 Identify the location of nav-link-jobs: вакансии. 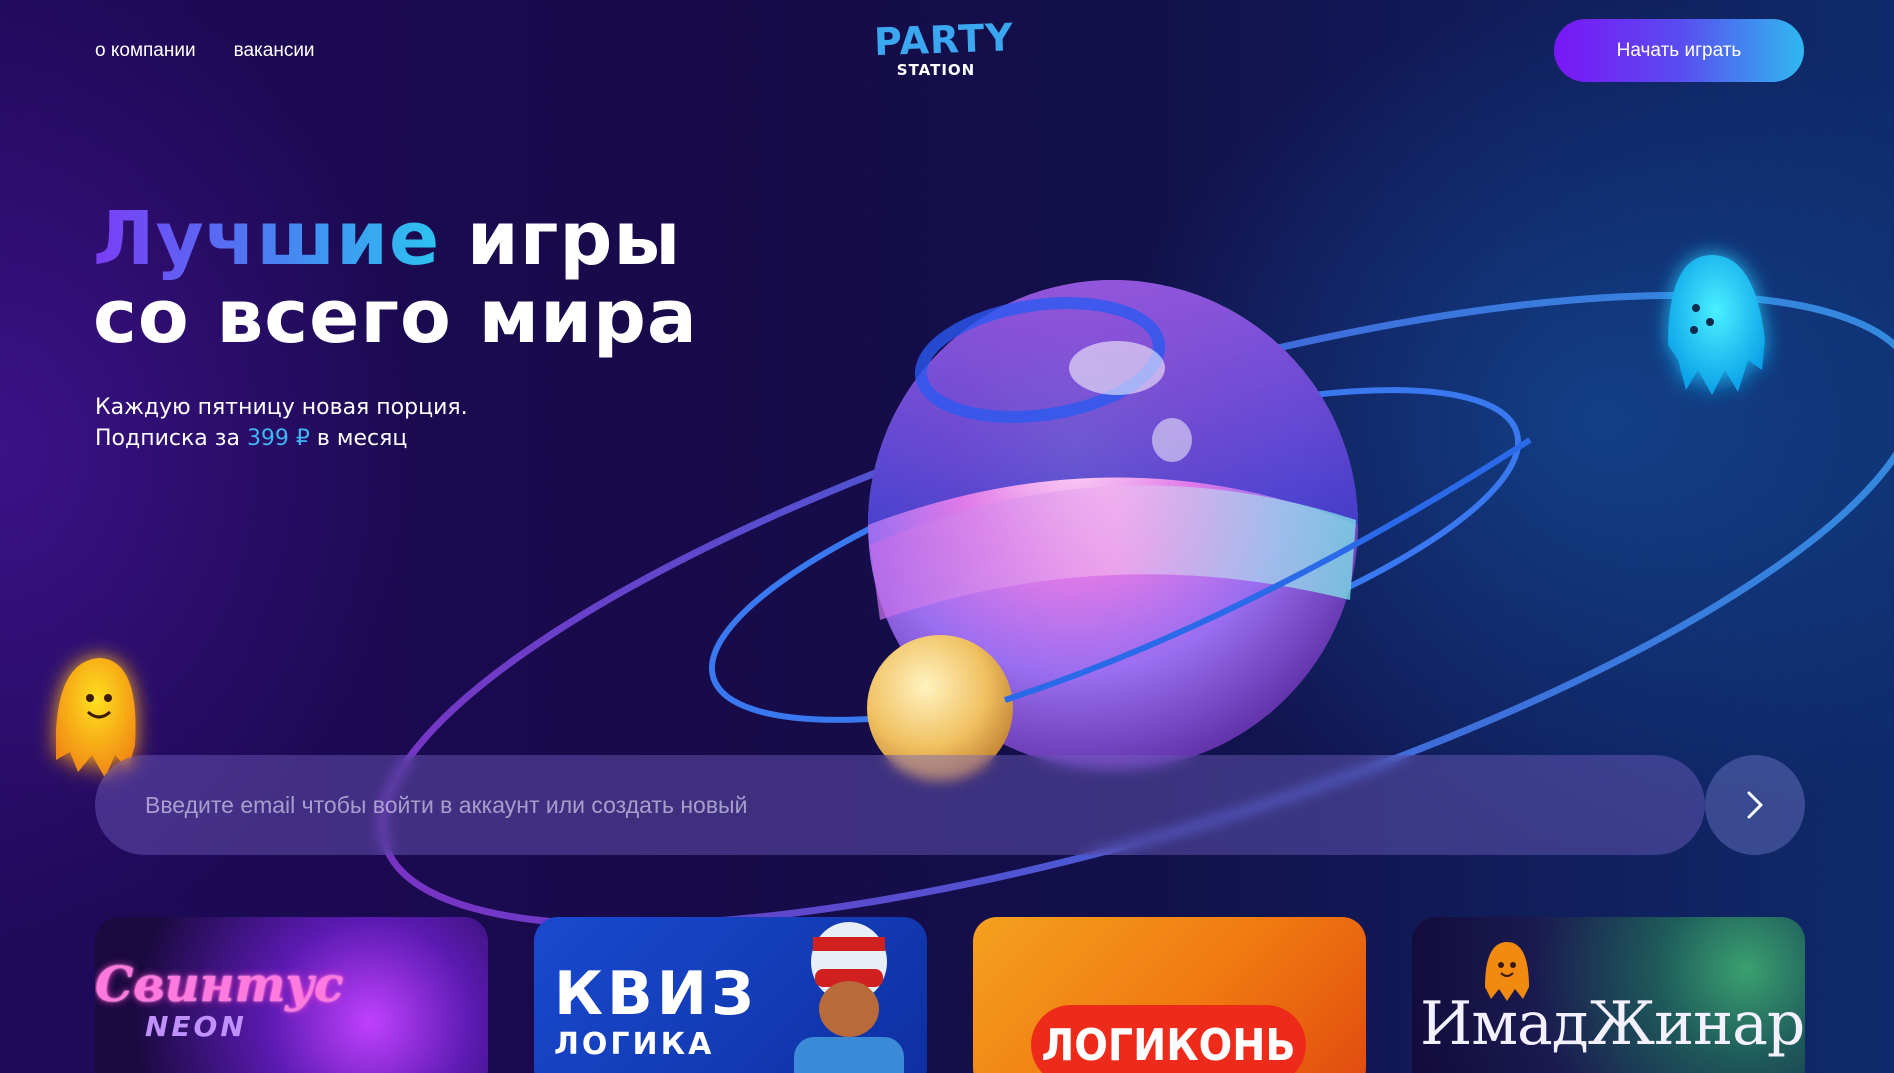
(274, 51).